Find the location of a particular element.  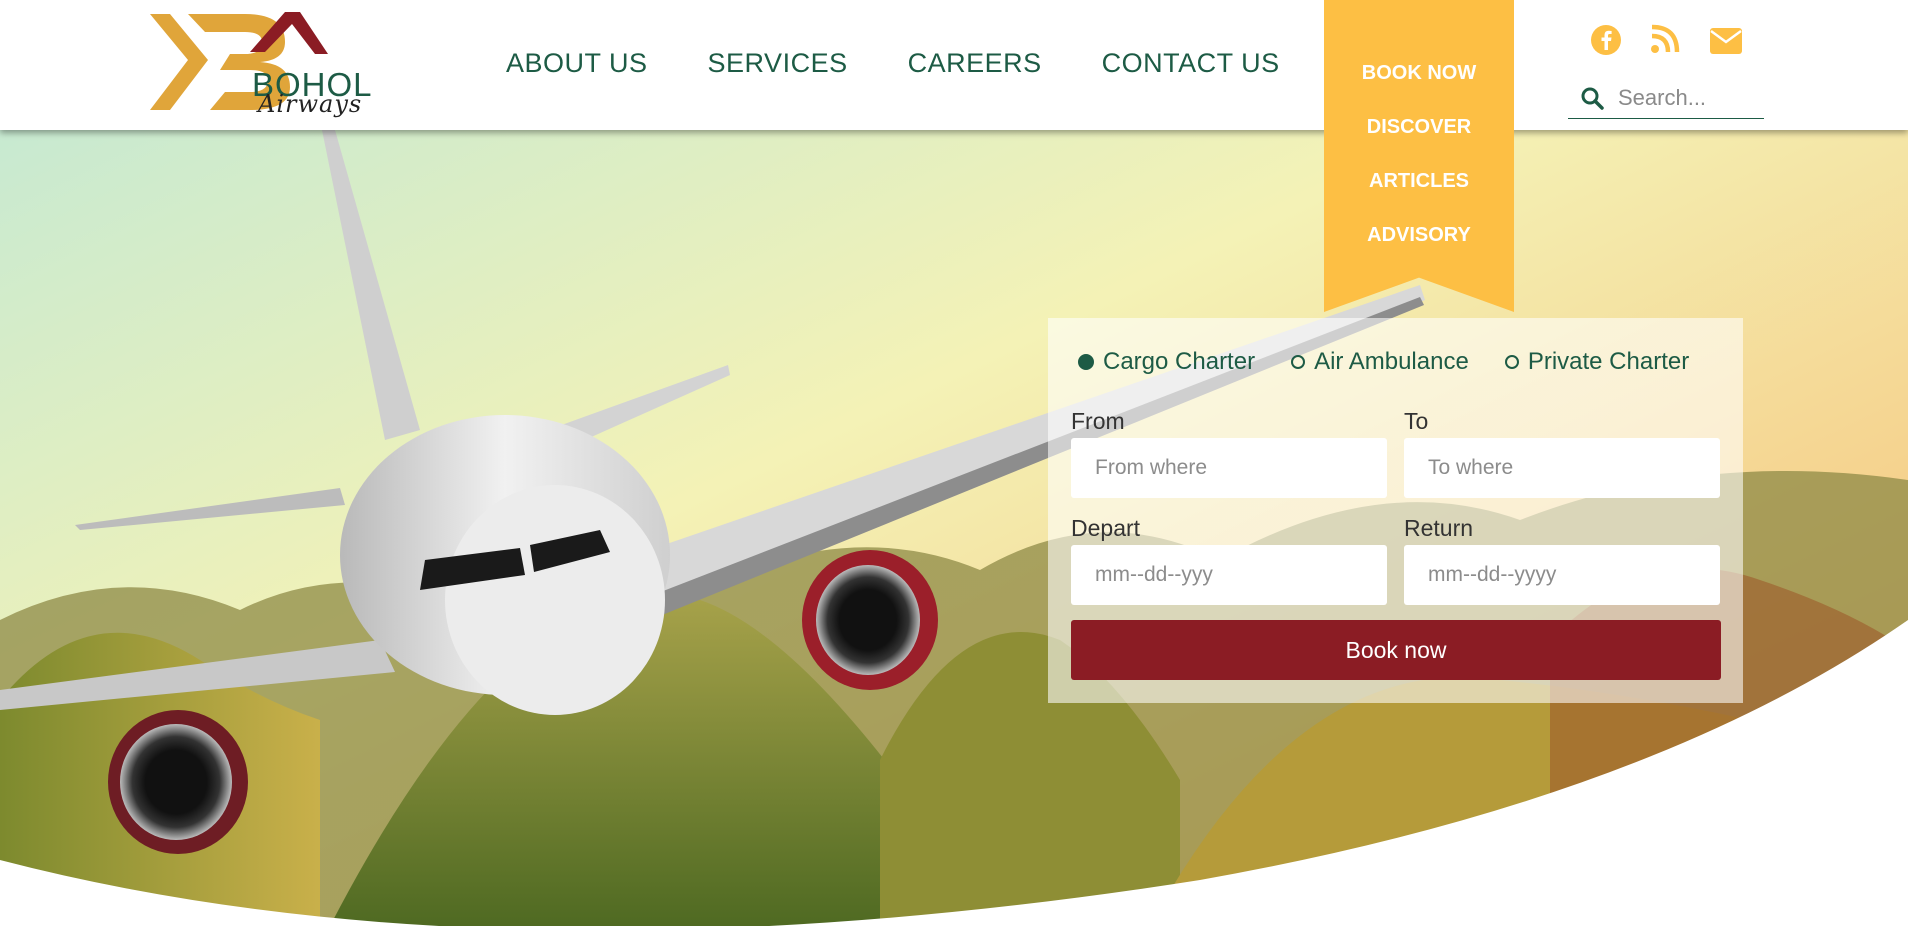

brand-tagline: Airways is located at coordinates (310, 104).